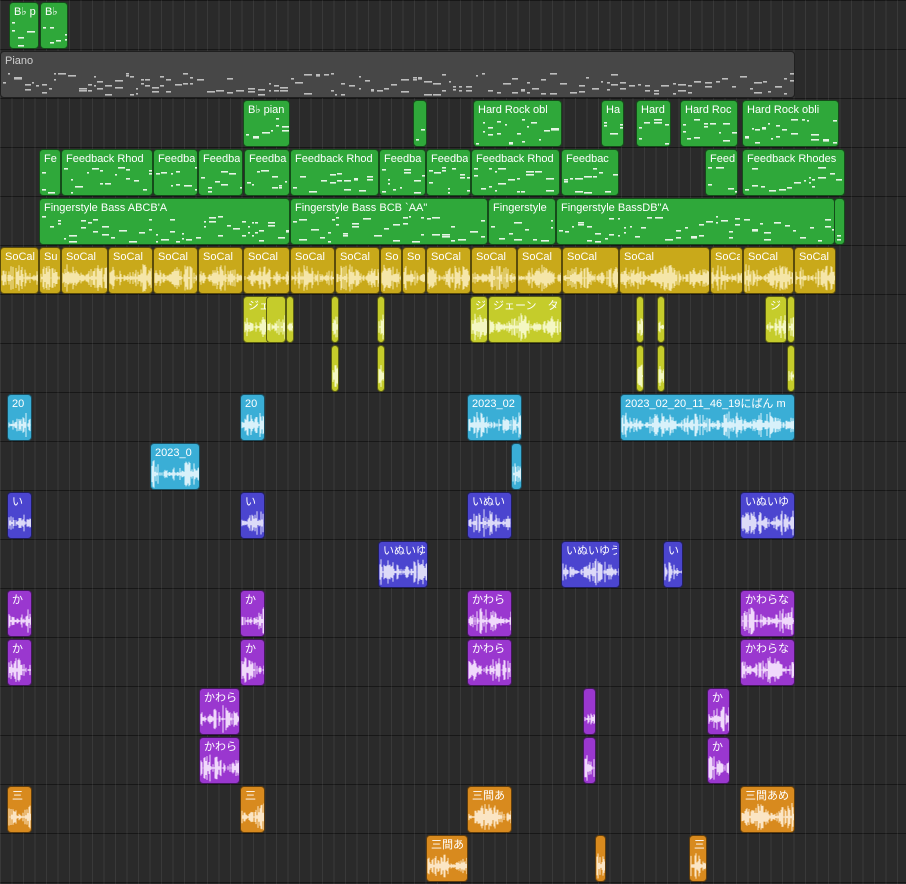  What do you see at coordinates (726, 270) in the screenshot?
I see `audio-region: SoCa` at bounding box center [726, 270].